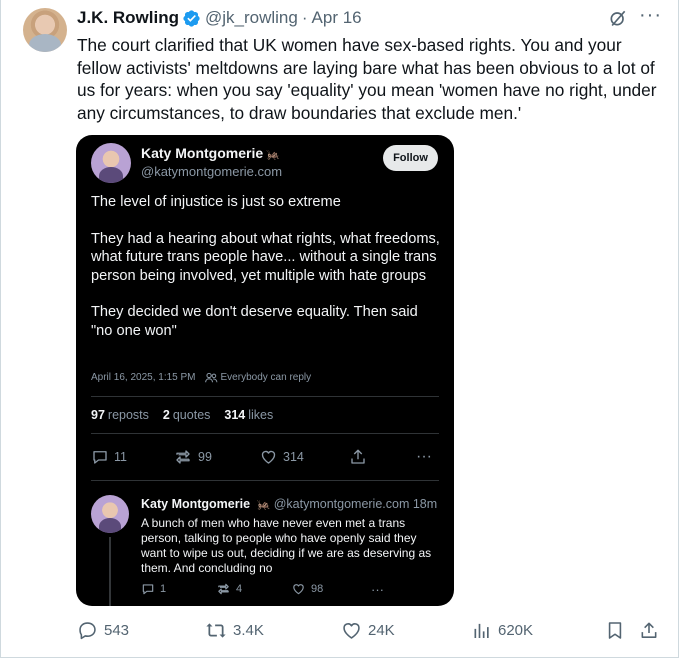 The image size is (679, 658). I want to click on views-button: 620K, so click(502, 630).